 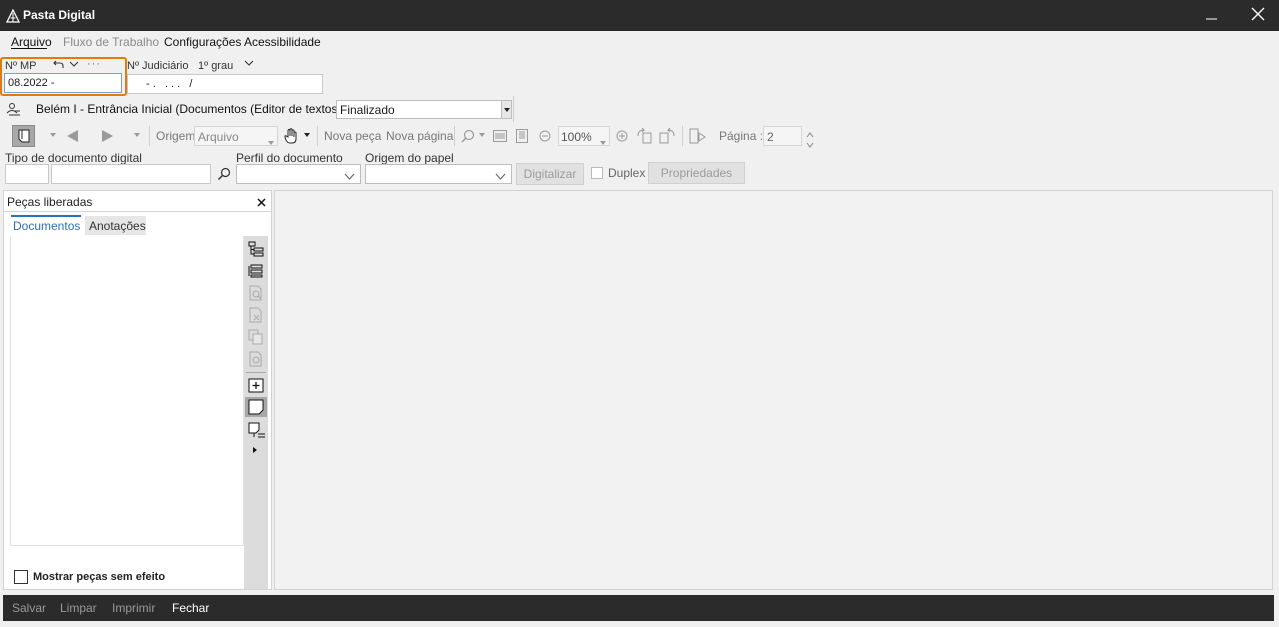 I want to click on menu-configuracoes: Configurações, so click(x=202, y=42).